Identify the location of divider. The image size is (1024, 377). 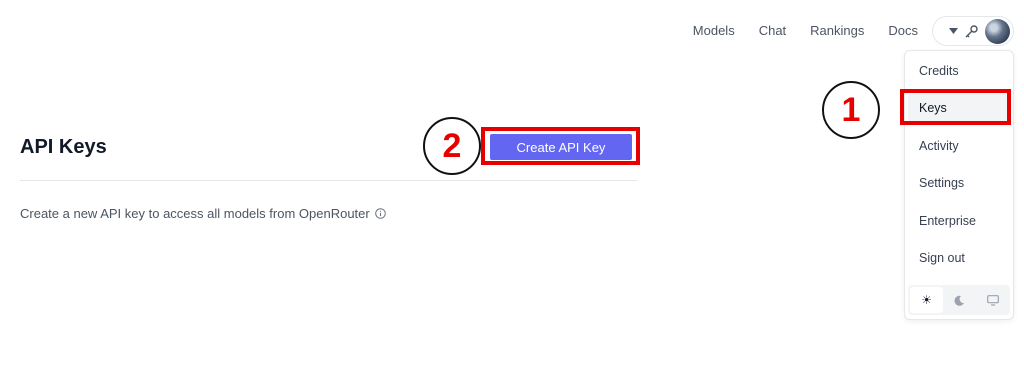
(329, 180).